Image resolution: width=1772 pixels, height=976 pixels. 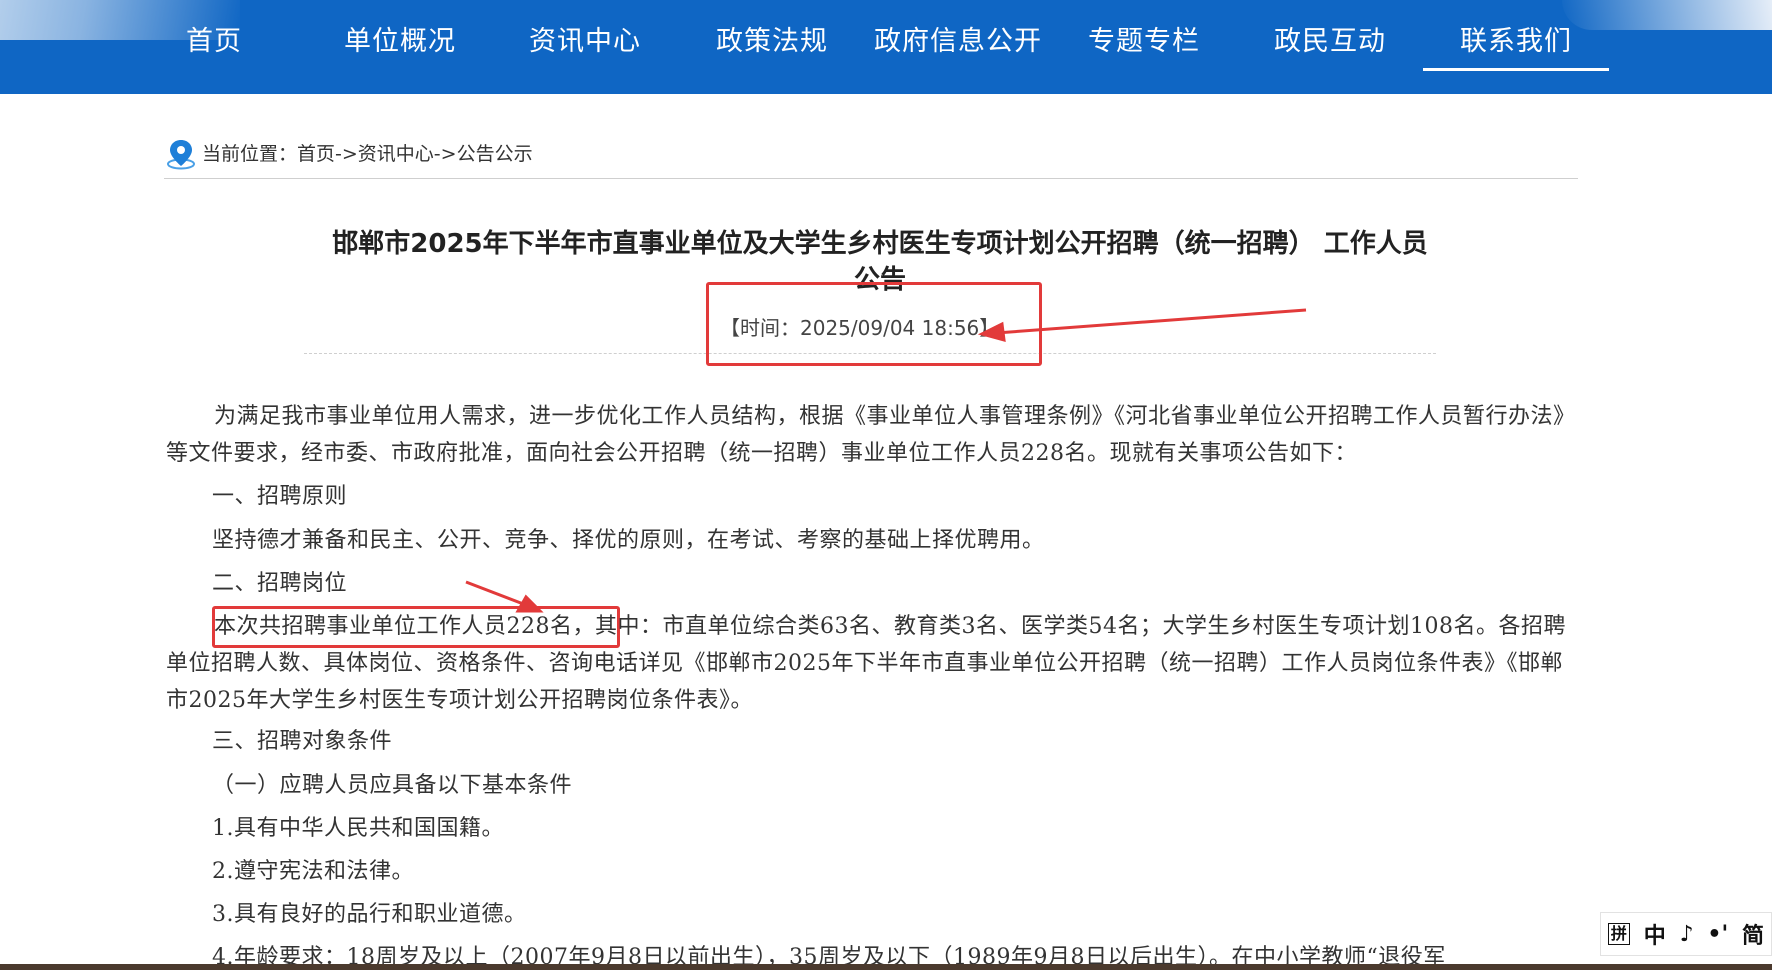 What do you see at coordinates (1717, 934) in the screenshot?
I see `ime-punctuation-icon: •ꞌ` at bounding box center [1717, 934].